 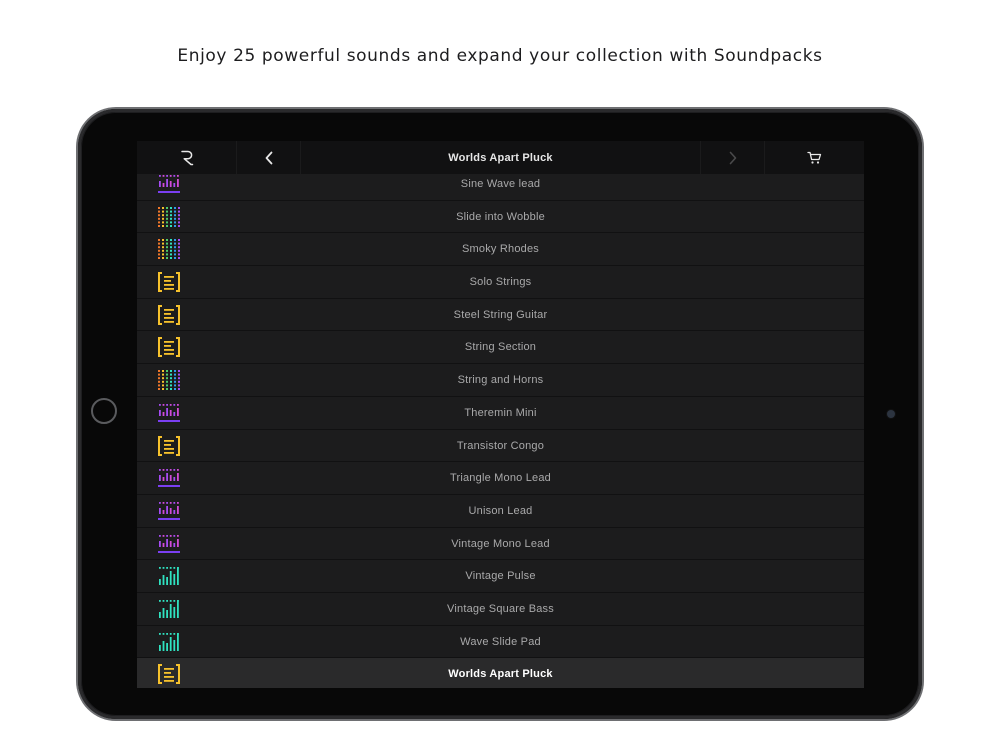 I want to click on top-bar: Worlds Apart Pluck, so click(x=500, y=157).